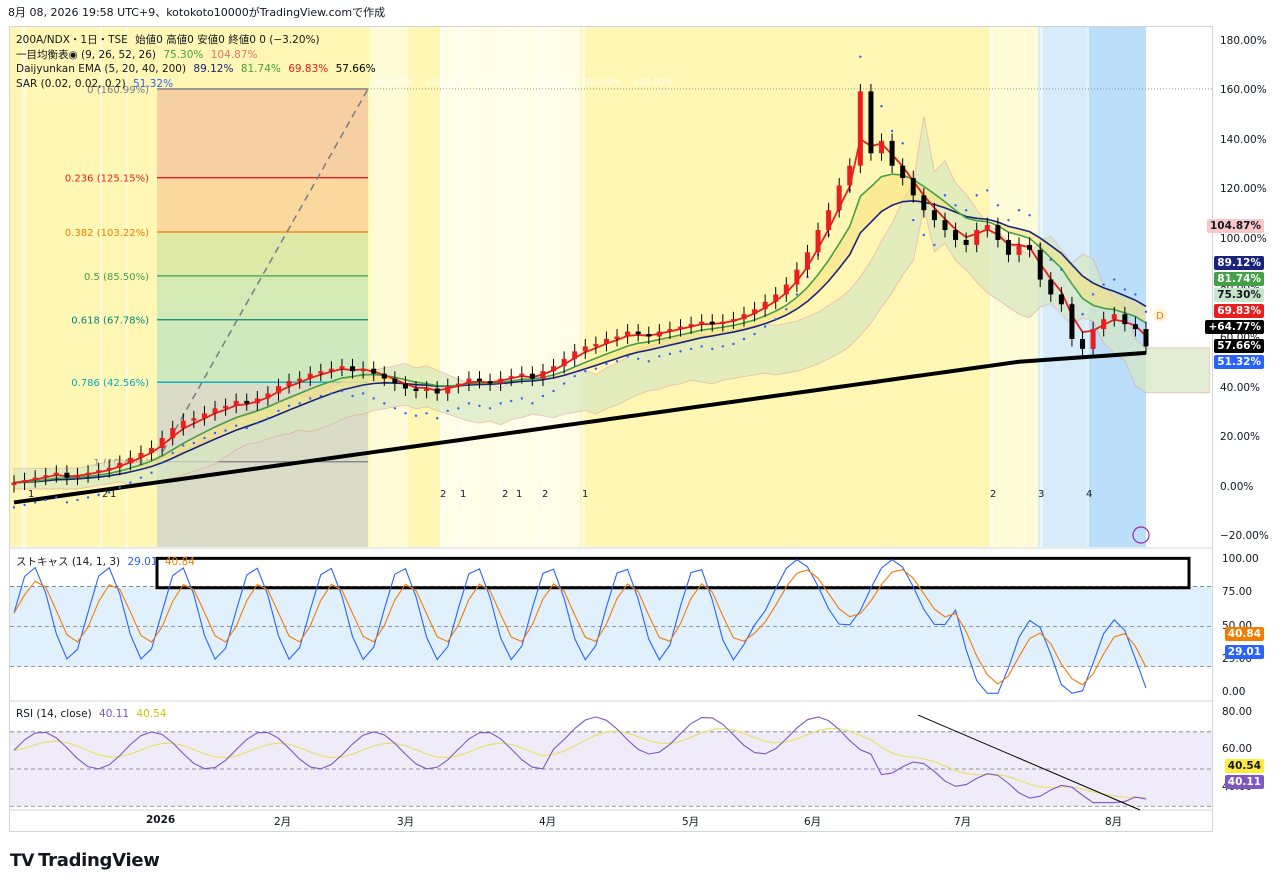  Describe the element at coordinates (1243, 189) in the screenshot. I see `price-tick-3: 120.00%` at that location.